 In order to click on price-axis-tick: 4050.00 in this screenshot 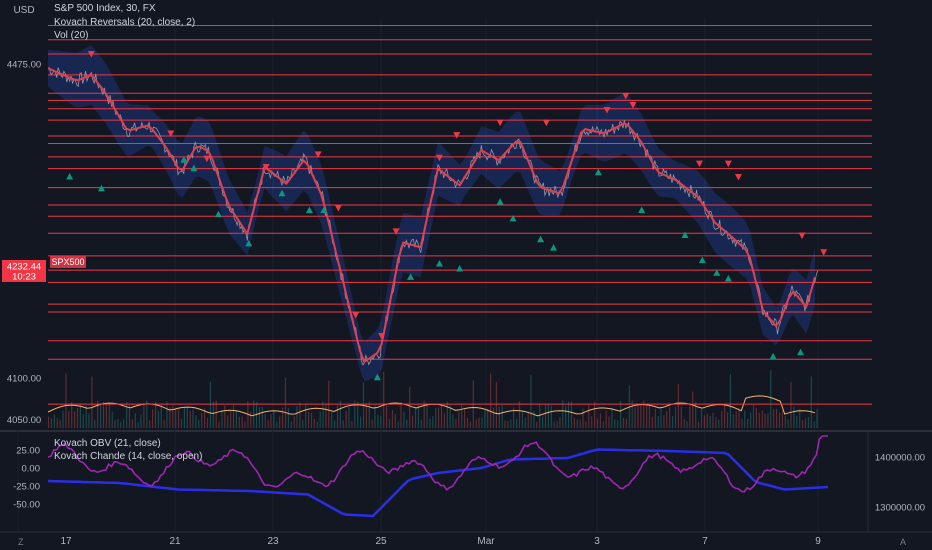, I will do `click(24, 420)`.